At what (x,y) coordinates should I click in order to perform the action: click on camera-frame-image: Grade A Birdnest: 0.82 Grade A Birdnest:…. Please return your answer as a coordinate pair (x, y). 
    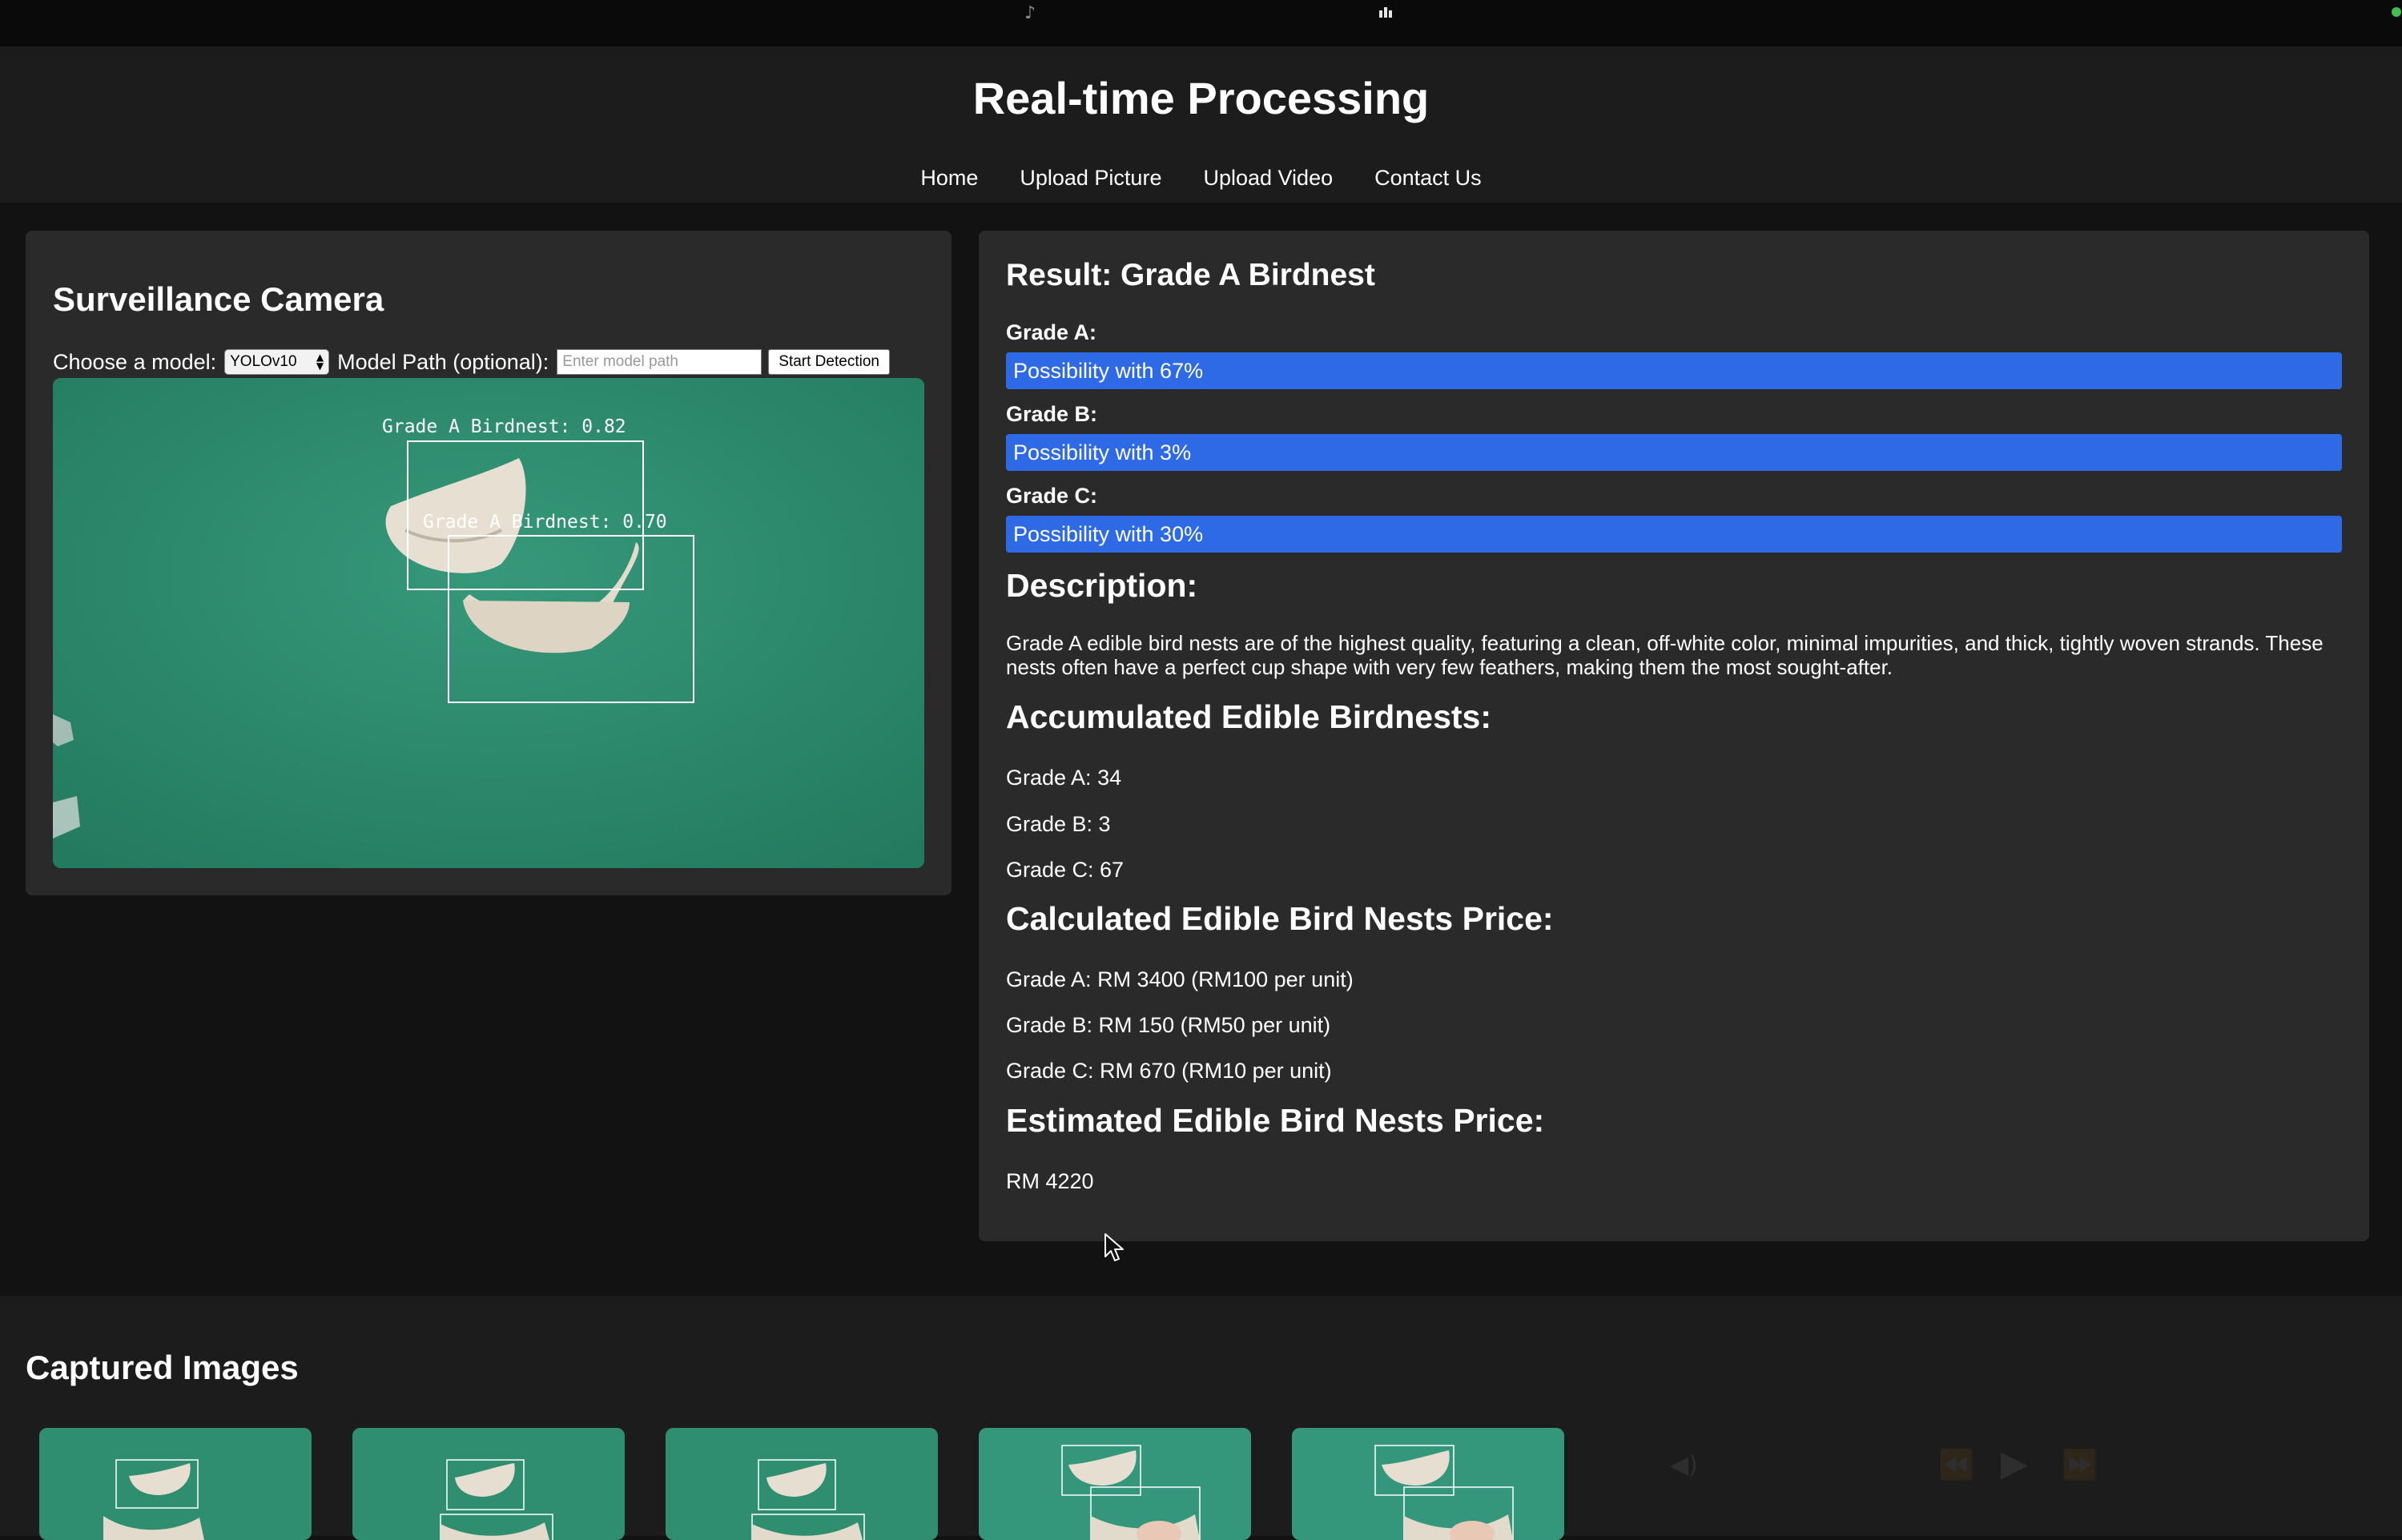
    Looking at the image, I should click on (488, 623).